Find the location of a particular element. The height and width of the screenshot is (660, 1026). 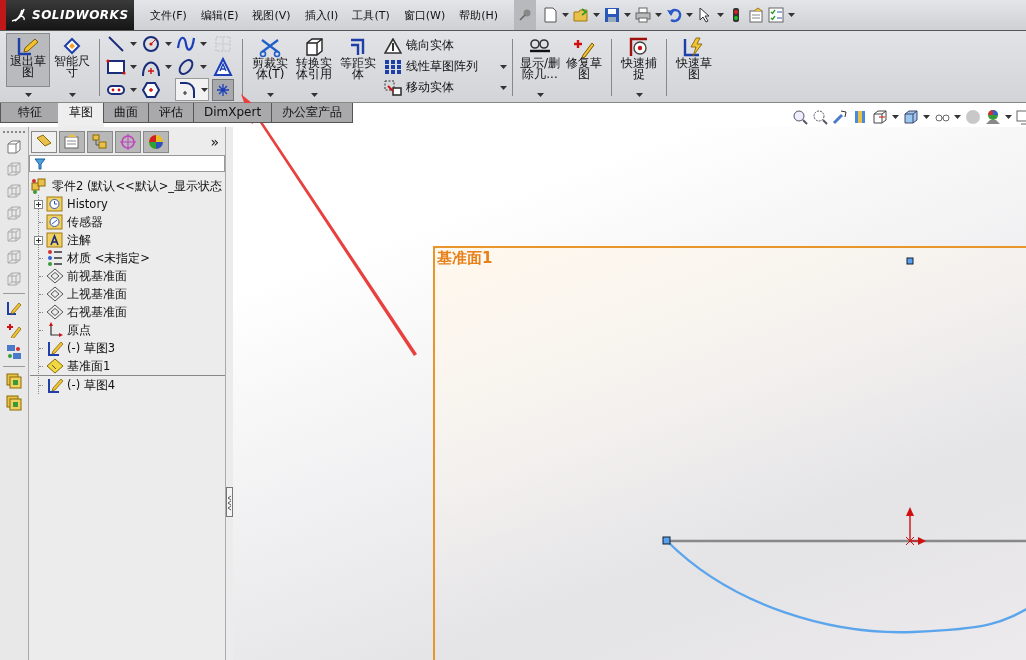

tree-item: (-) 草图4 is located at coordinates (91, 385).